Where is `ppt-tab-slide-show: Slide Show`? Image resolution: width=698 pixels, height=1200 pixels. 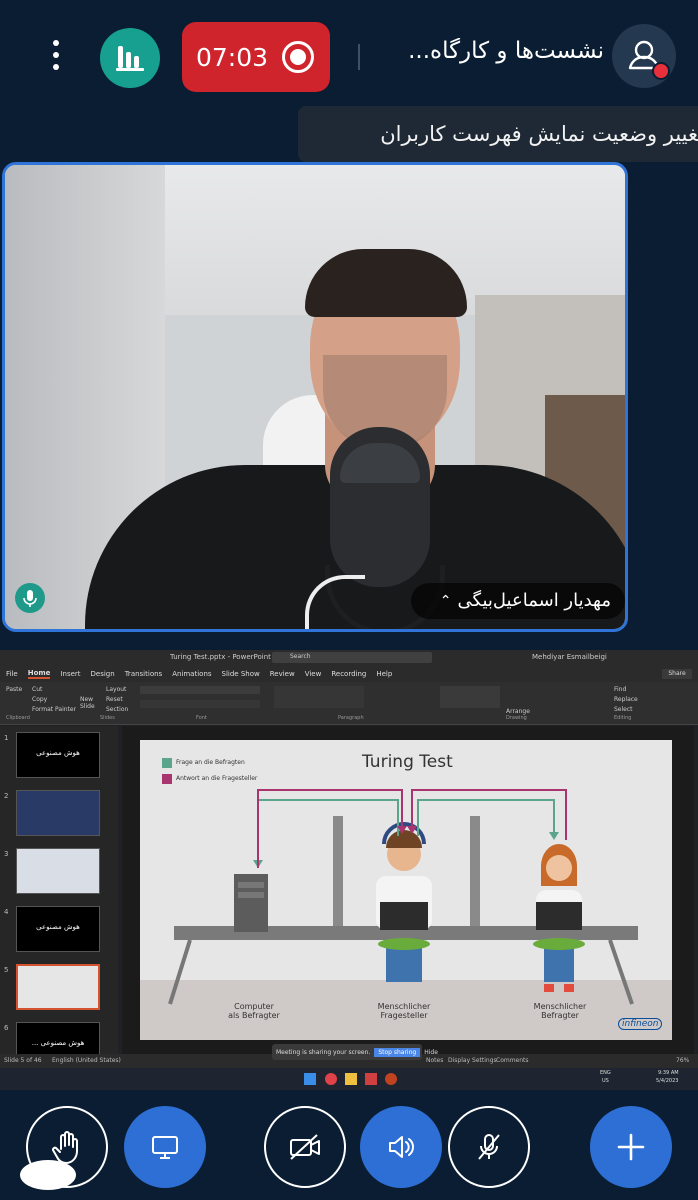
ppt-tab-slide-show: Slide Show is located at coordinates (241, 674).